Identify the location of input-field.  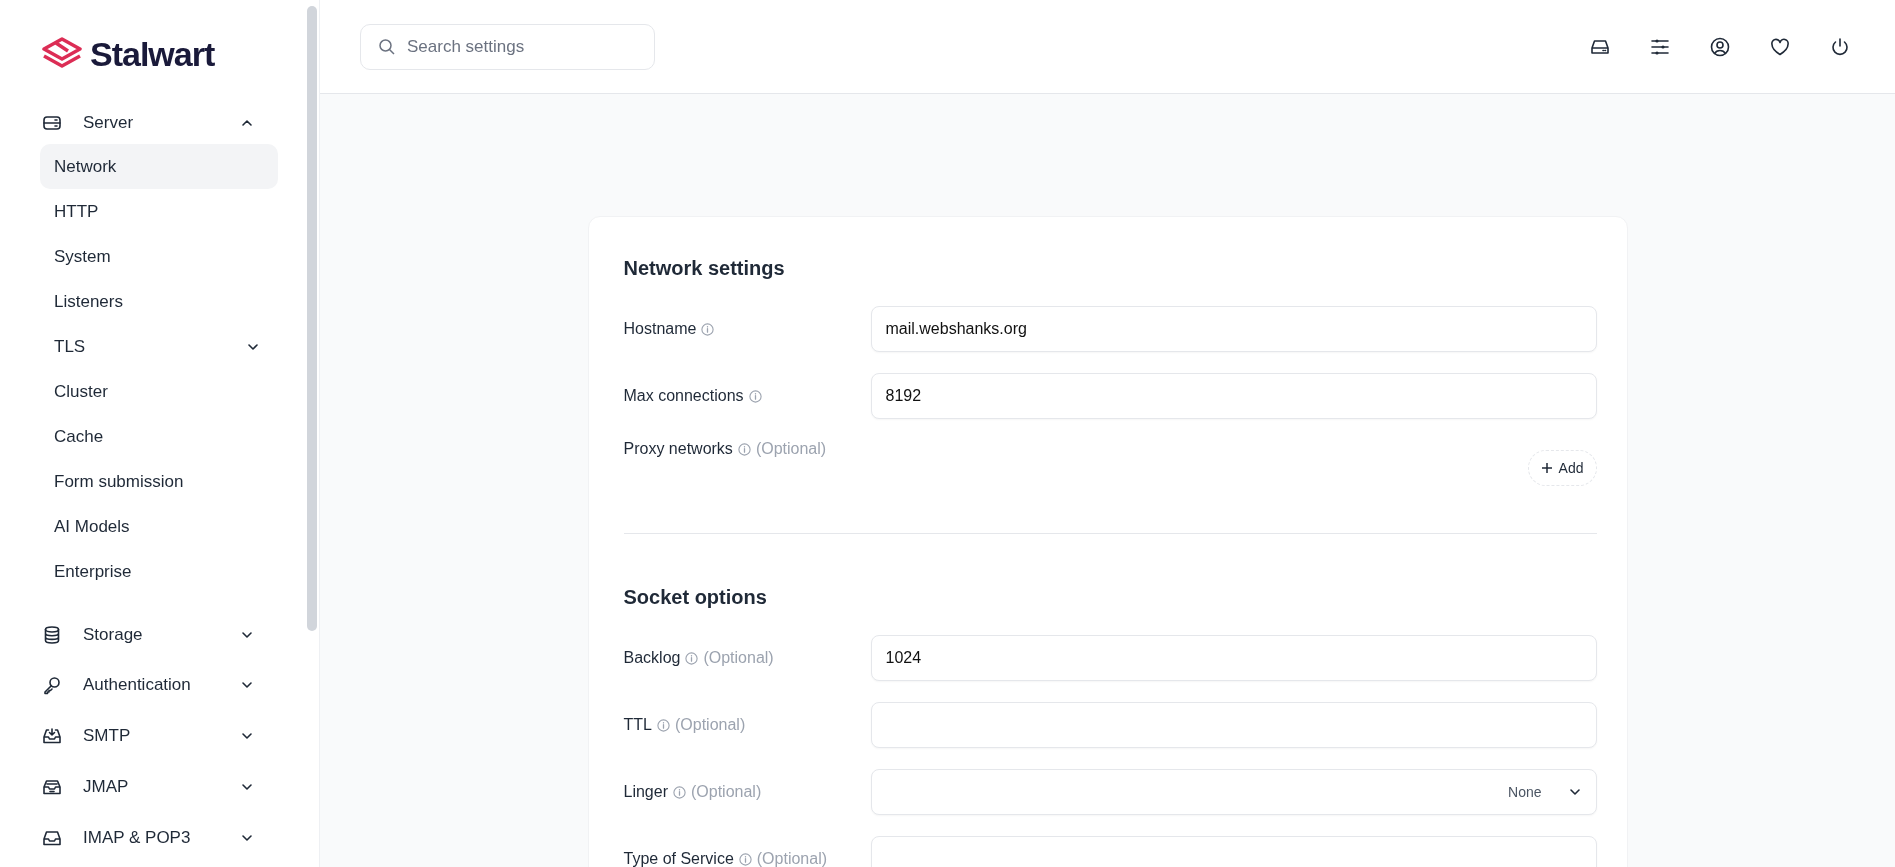
(1233, 725).